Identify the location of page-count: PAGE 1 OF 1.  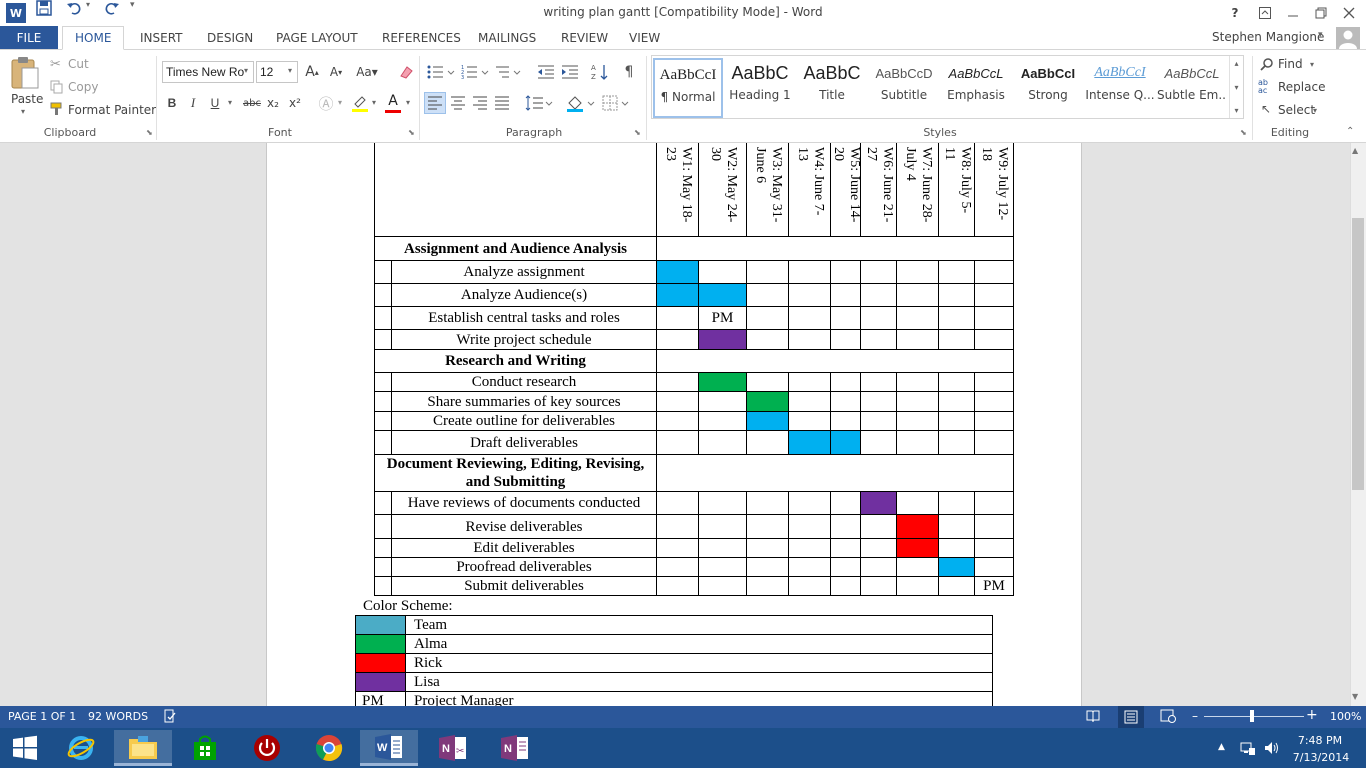
(42, 716).